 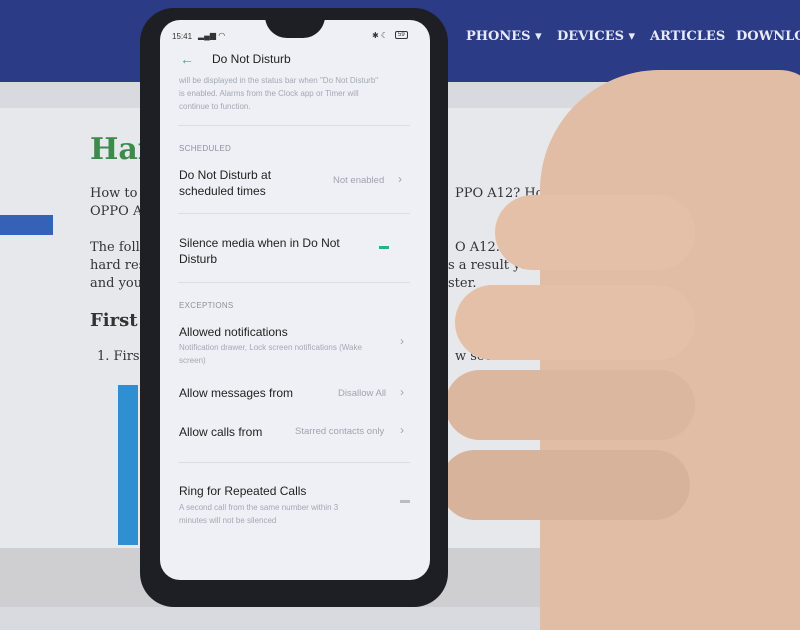 What do you see at coordinates (362, 393) in the screenshot?
I see `row-value: Disallow All` at bounding box center [362, 393].